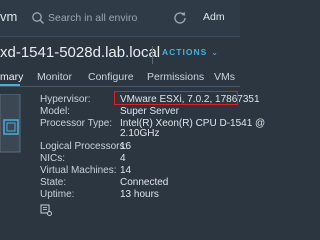  Describe the element at coordinates (54, 77) in the screenshot. I see `tab-monitor: Monitor` at that location.